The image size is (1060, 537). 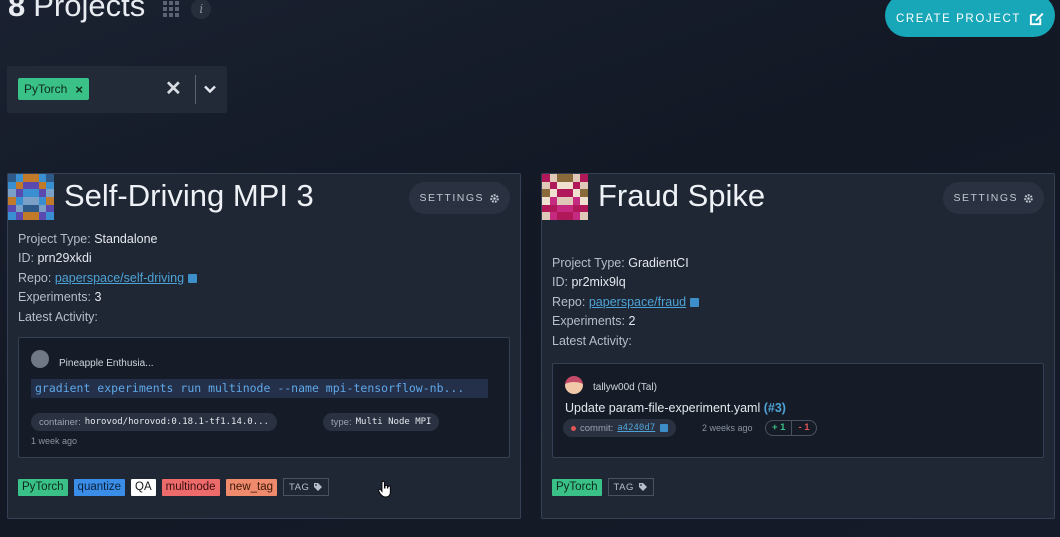 I want to click on project-type-value: Standalone, so click(x=126, y=239).